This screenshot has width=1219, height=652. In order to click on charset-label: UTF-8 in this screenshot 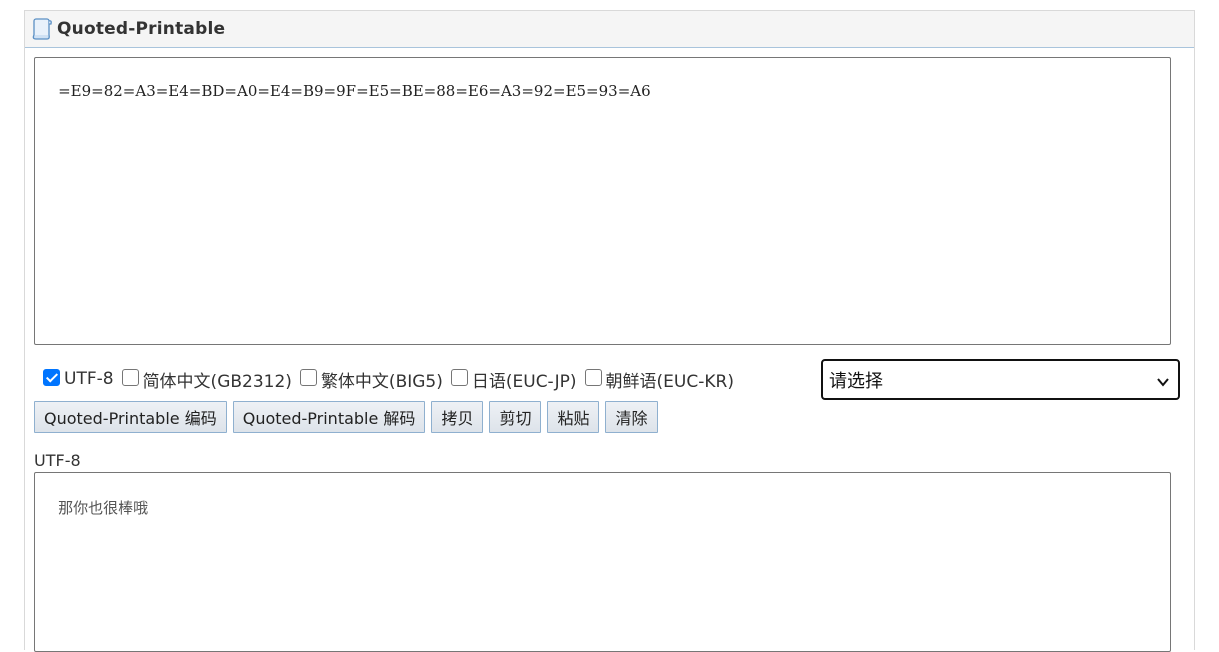, I will do `click(89, 379)`.